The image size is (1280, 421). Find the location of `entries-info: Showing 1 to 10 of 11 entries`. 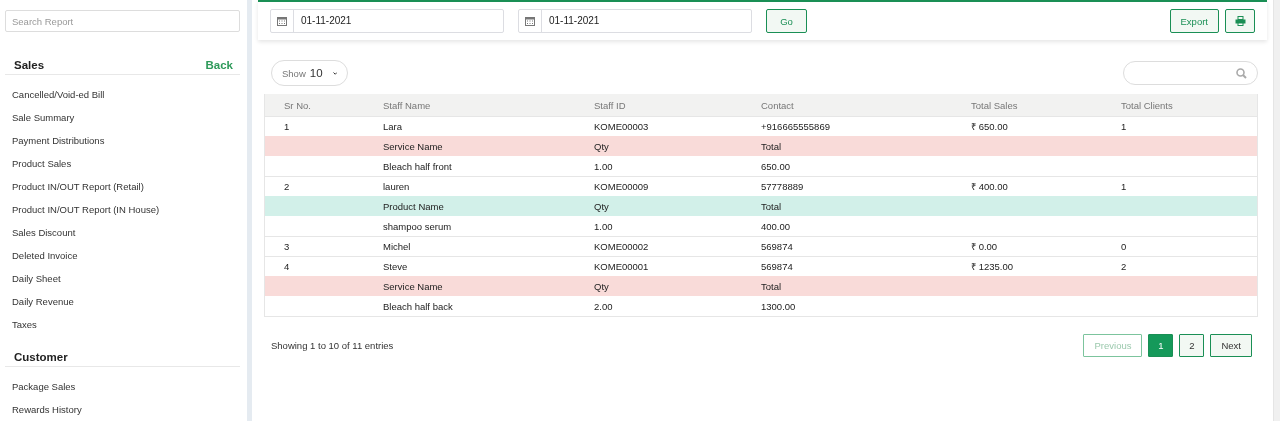

entries-info: Showing 1 to 10 of 11 entries is located at coordinates (332, 345).